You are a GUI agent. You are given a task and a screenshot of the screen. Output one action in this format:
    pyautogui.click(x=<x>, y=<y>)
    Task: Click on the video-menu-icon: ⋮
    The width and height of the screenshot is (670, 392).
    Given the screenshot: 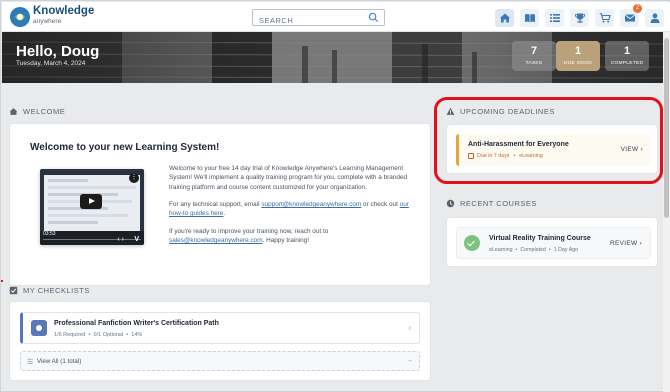 What is the action you would take?
    pyautogui.click(x=134, y=178)
    